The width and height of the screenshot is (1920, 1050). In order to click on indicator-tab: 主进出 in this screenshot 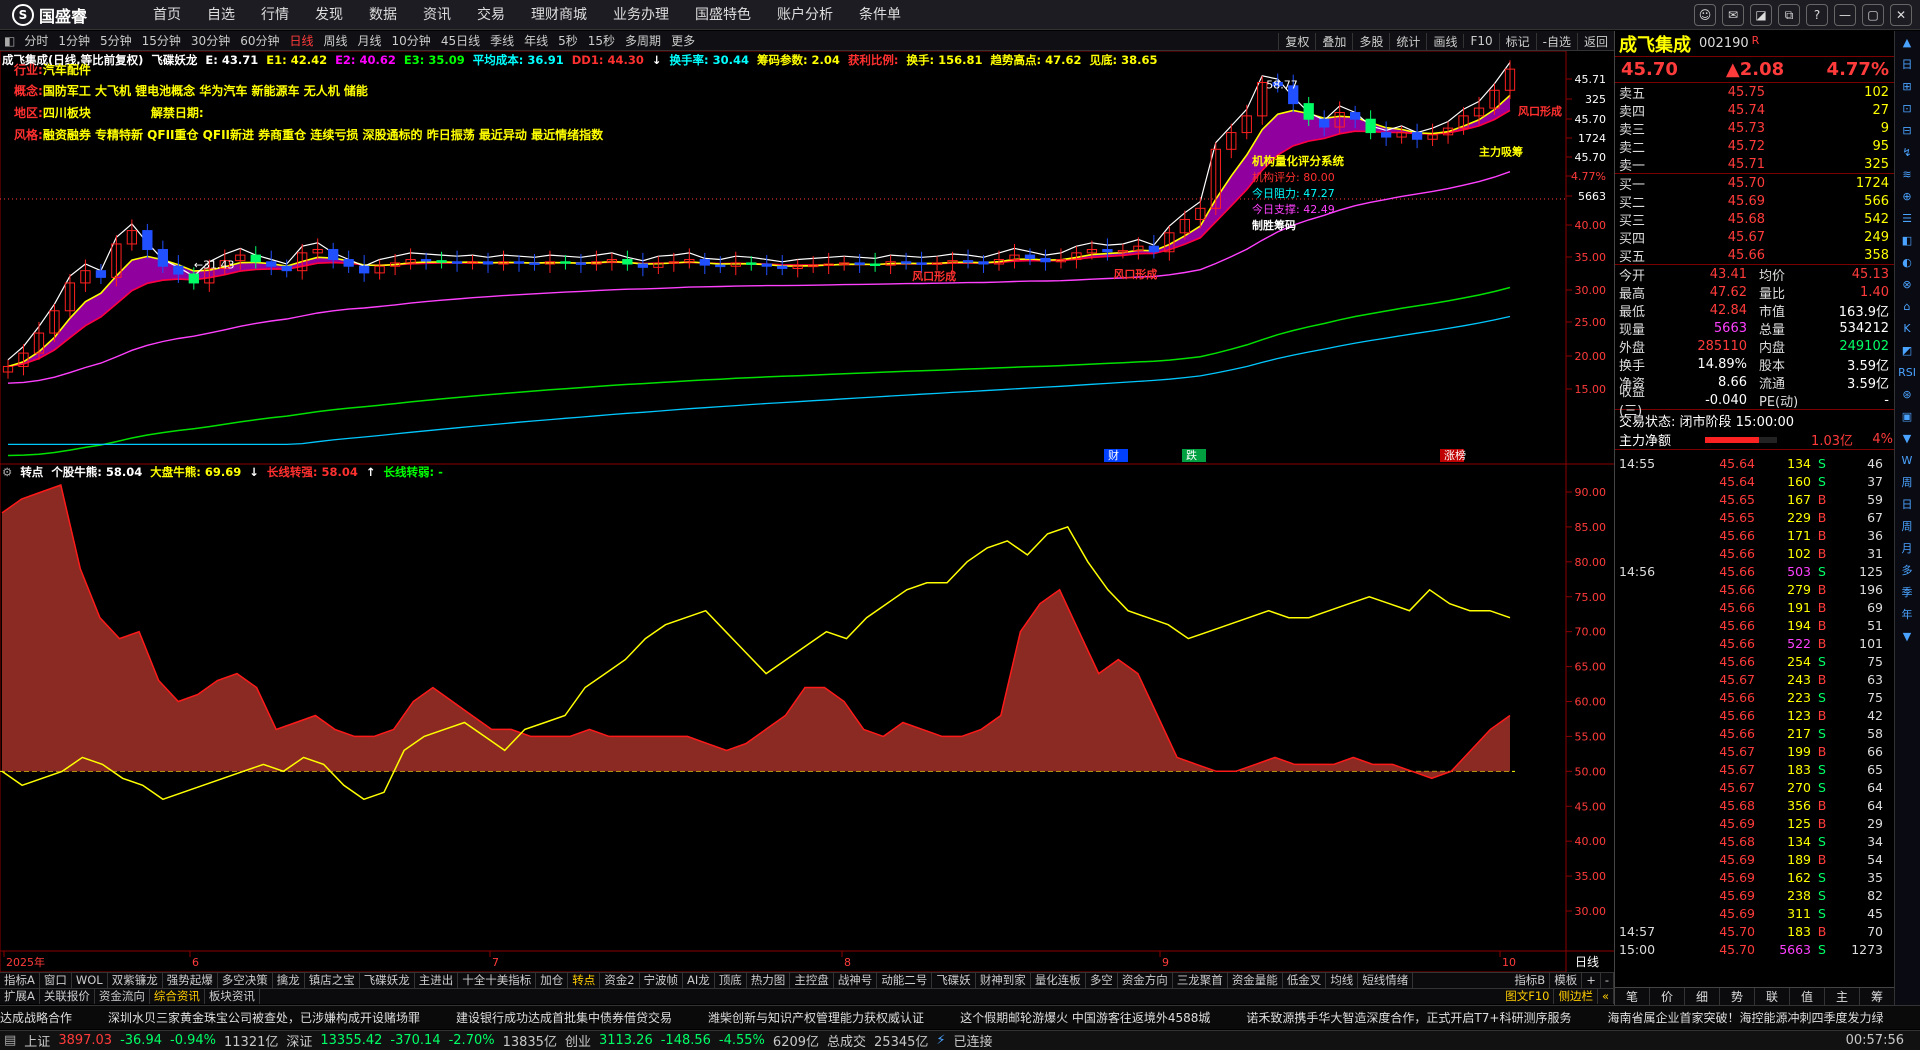, I will do `click(437, 980)`.